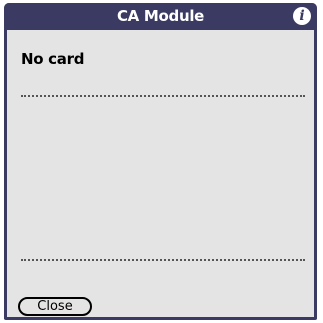  Describe the element at coordinates (163, 260) in the screenshot. I see `bottom-divider` at that location.